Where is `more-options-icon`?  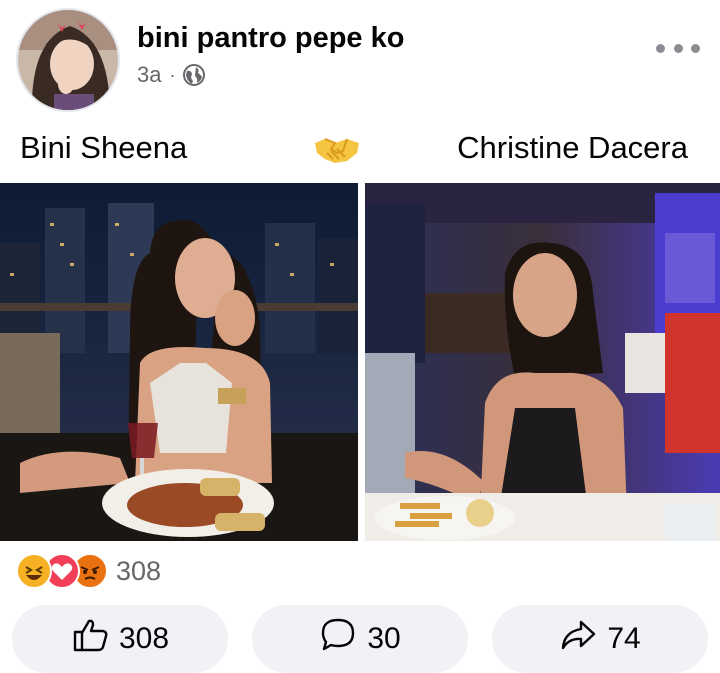
more-options-icon is located at coordinates (678, 48).